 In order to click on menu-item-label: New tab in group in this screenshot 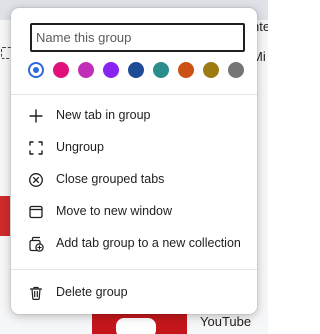, I will do `click(103, 115)`.